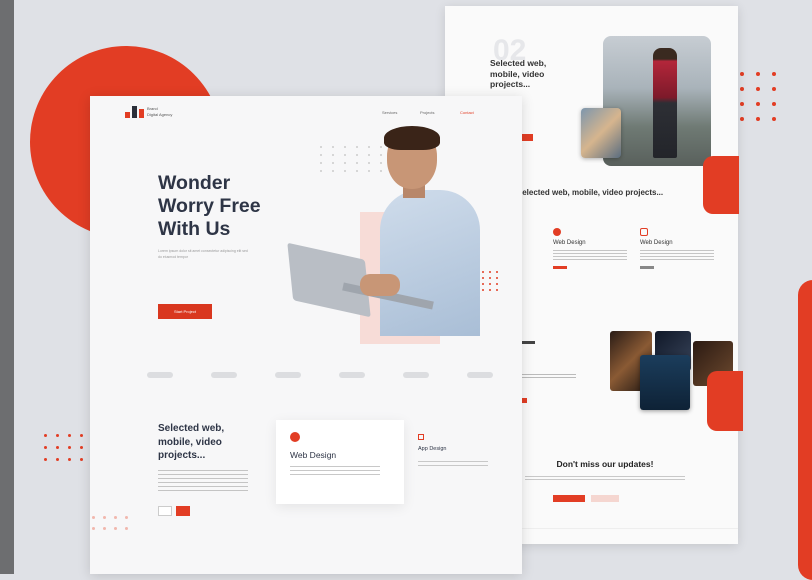  I want to click on web-design-card: Web Design, so click(340, 462).